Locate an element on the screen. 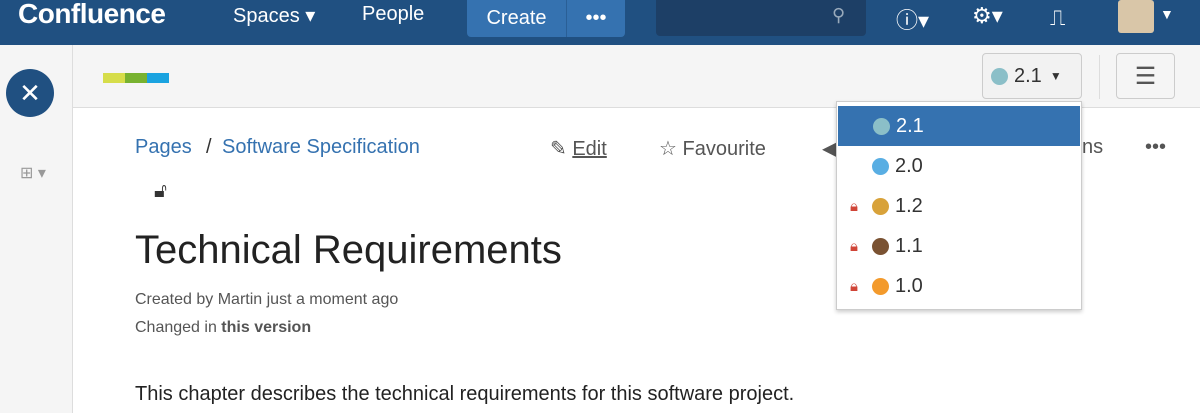  more-actions-button: ••• is located at coordinates (1155, 147).